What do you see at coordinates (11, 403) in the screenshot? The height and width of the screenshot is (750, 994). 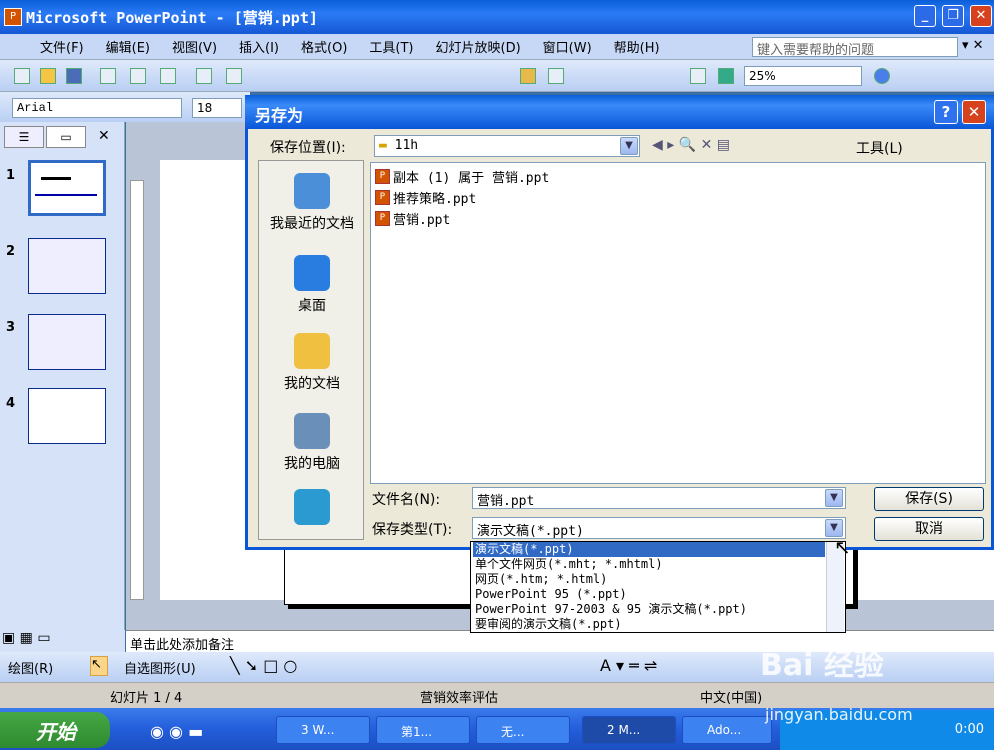 I see `slide-number-4: 4` at bounding box center [11, 403].